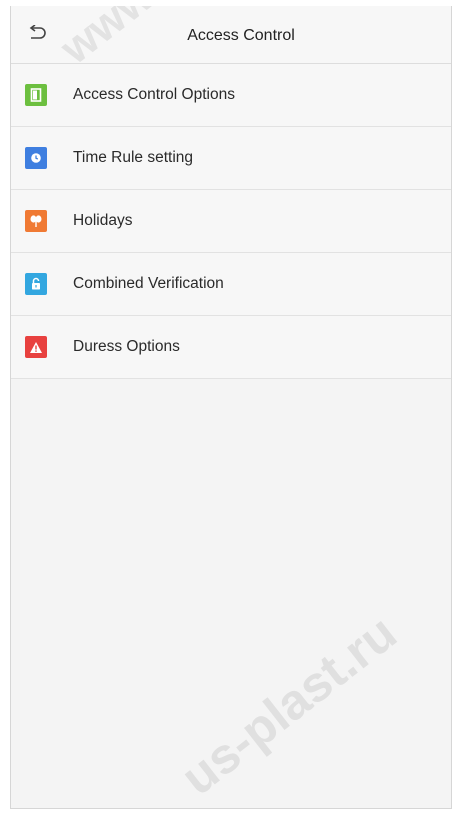  What do you see at coordinates (154, 94) in the screenshot?
I see `menu-item-label: Access Control Options` at bounding box center [154, 94].